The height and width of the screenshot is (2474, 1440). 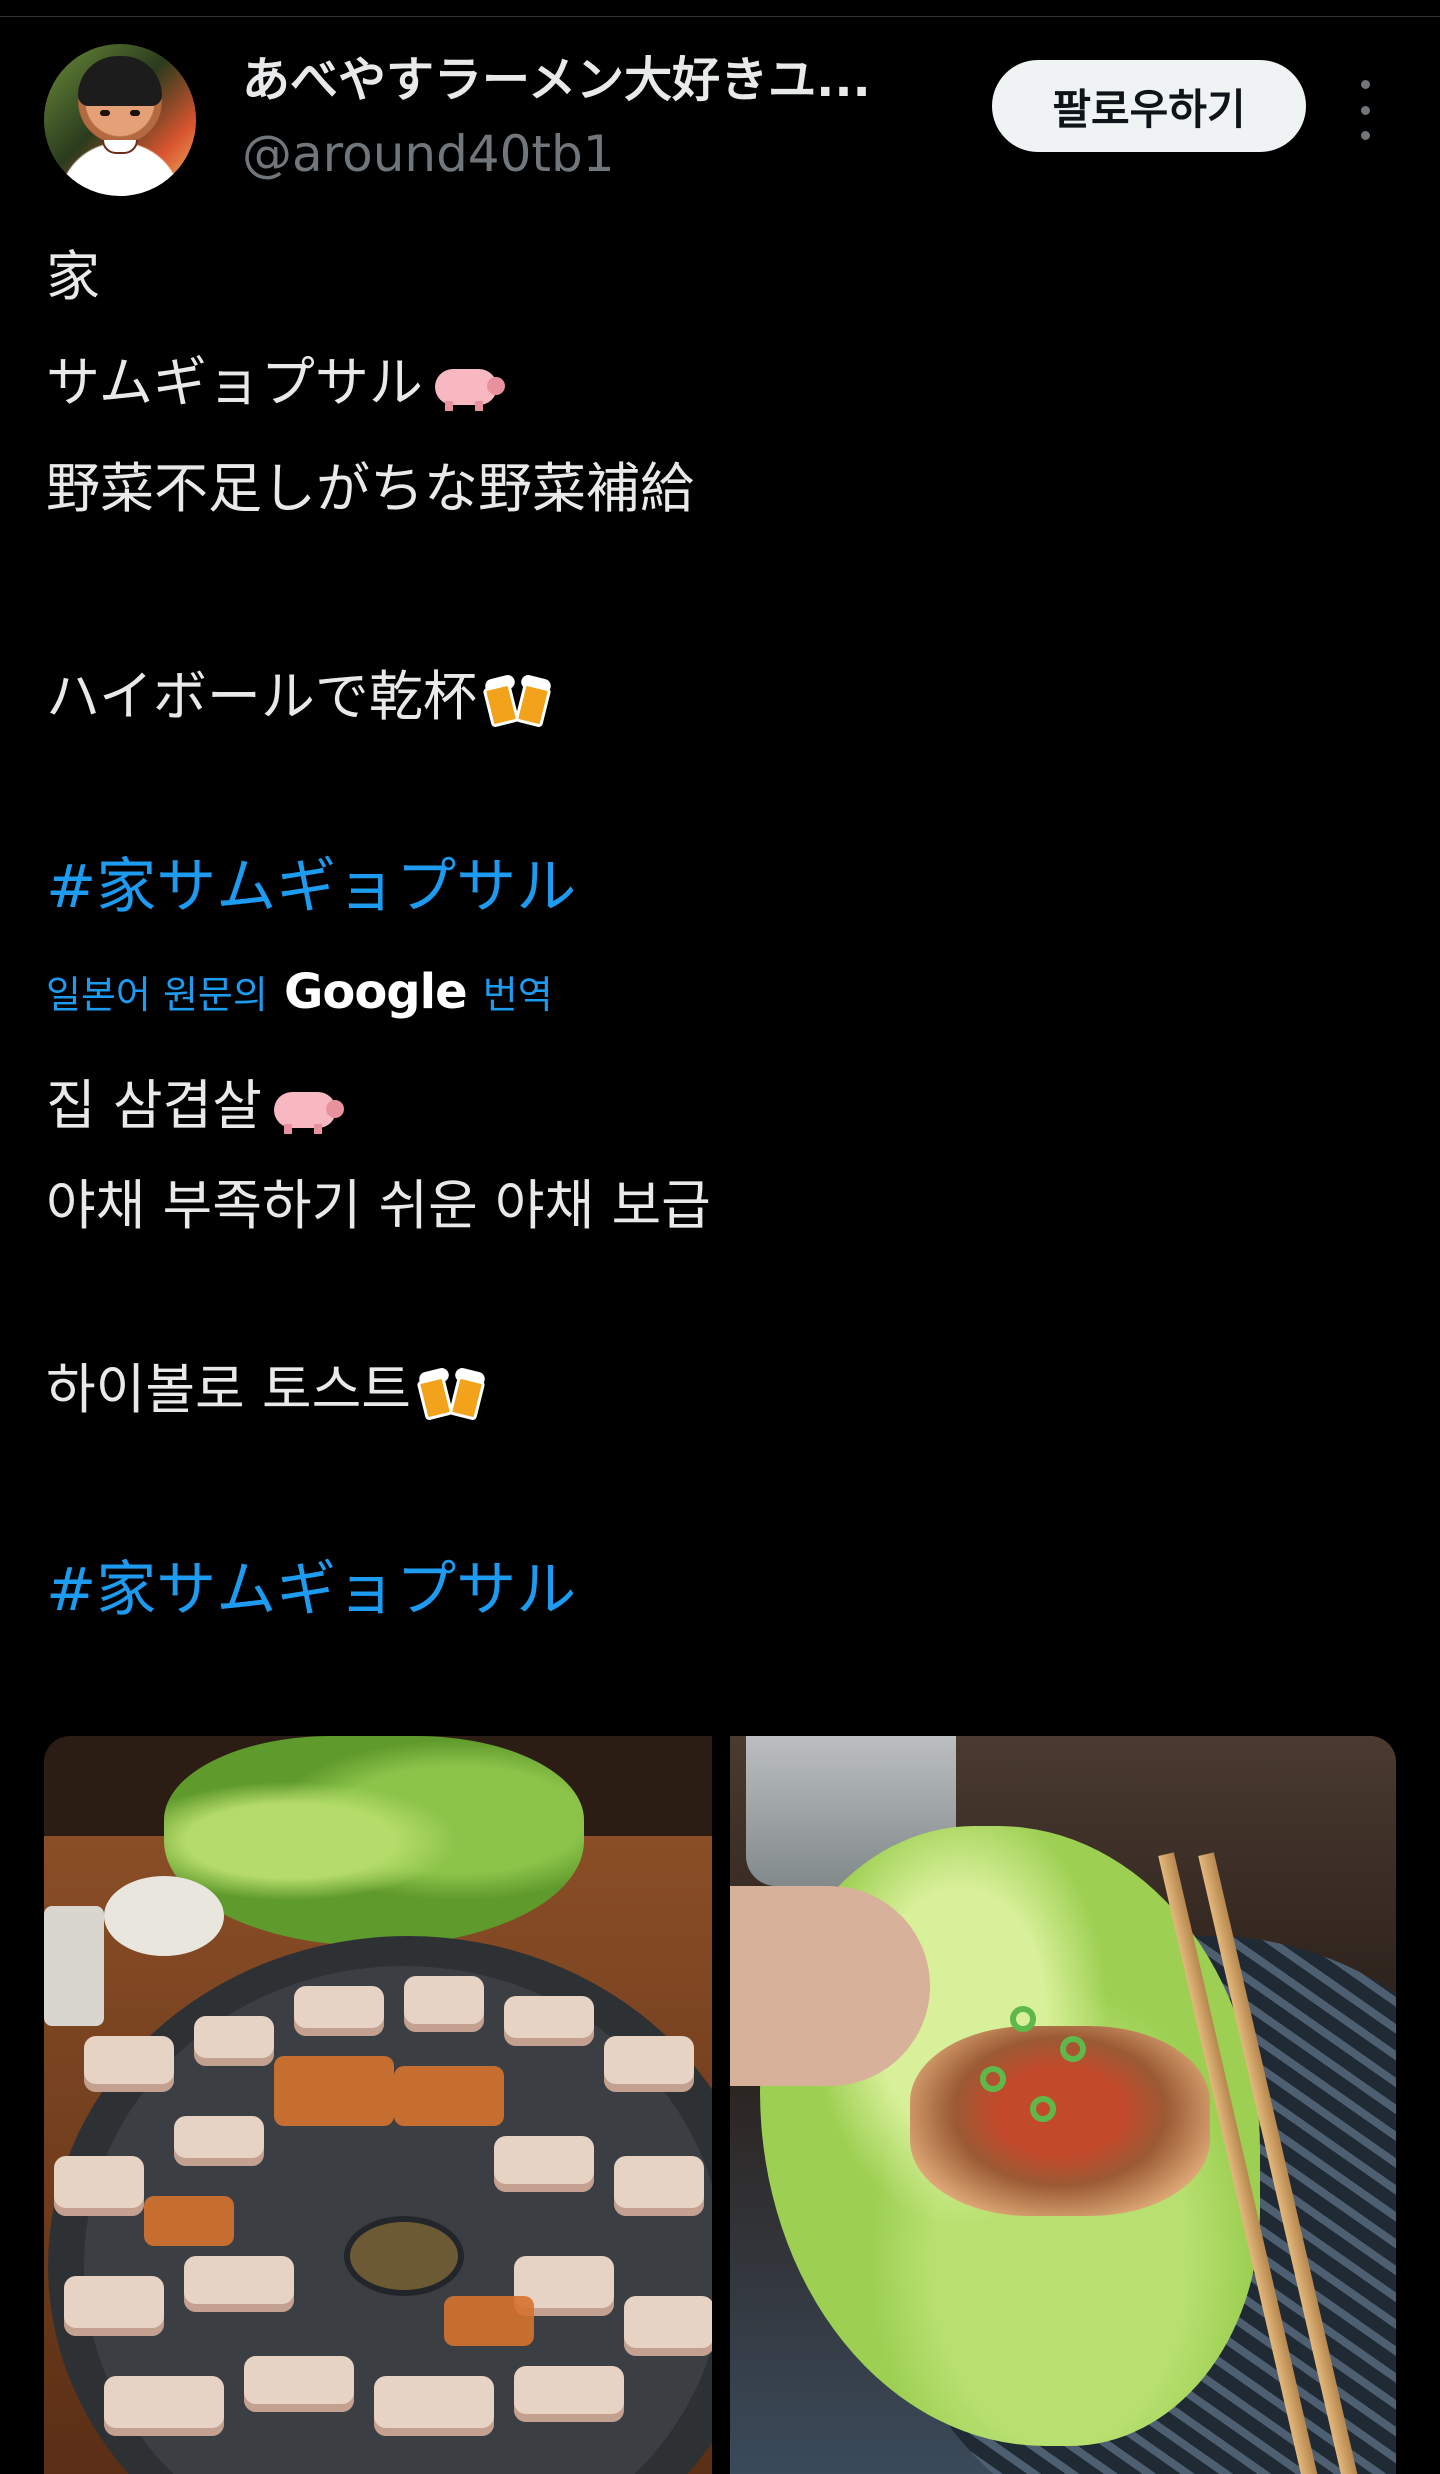 I want to click on original-line-3: 野菜不足しがちな野菜補給, so click(x=370, y=488).